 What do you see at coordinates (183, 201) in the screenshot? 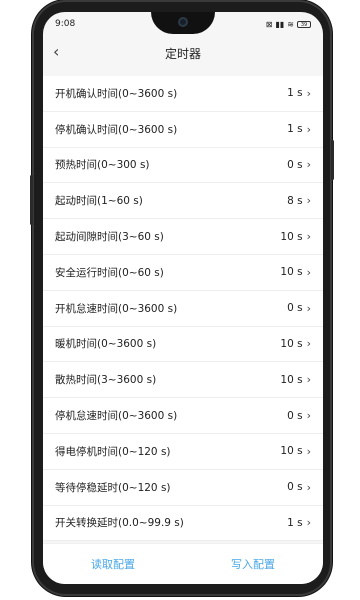
I see `setting-row: 起动时间(1~60 s) 8 s ›` at bounding box center [183, 201].